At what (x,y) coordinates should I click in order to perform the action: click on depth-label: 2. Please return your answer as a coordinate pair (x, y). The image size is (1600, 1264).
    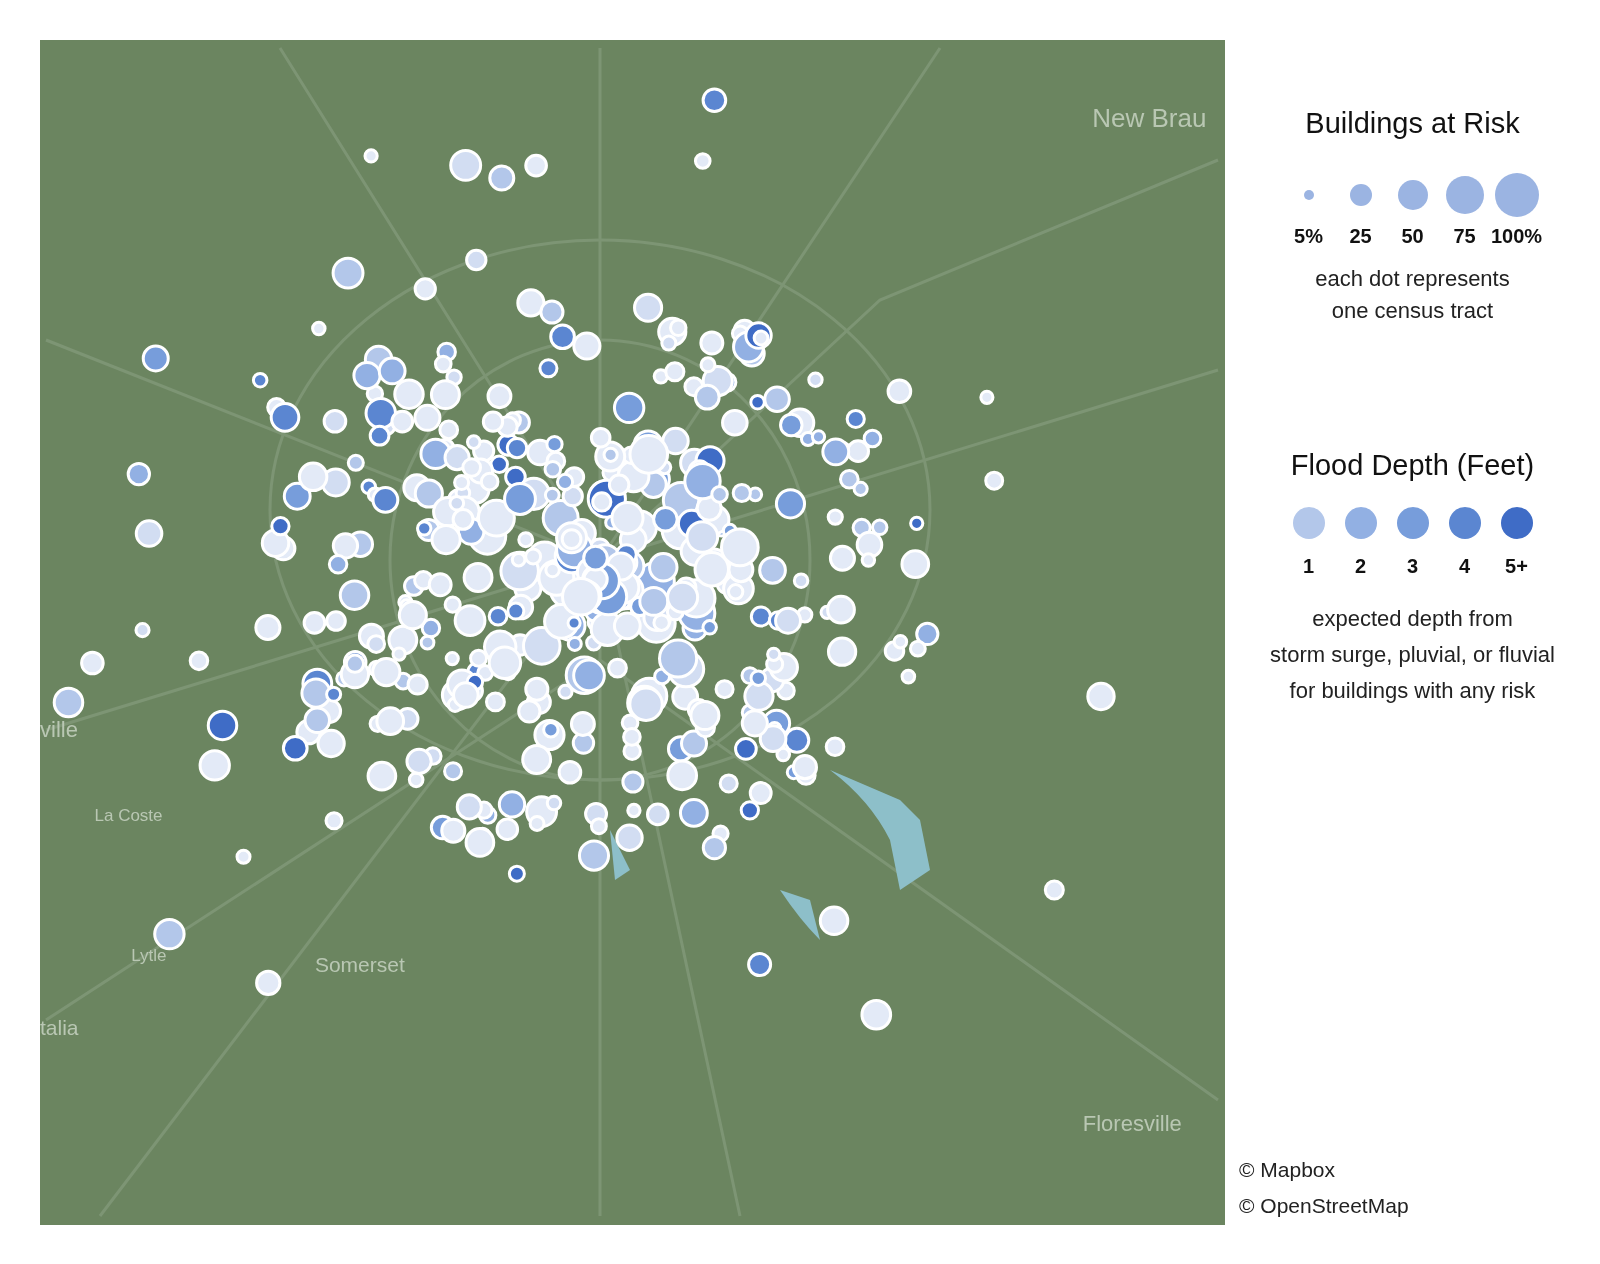
    Looking at the image, I should click on (1360, 566).